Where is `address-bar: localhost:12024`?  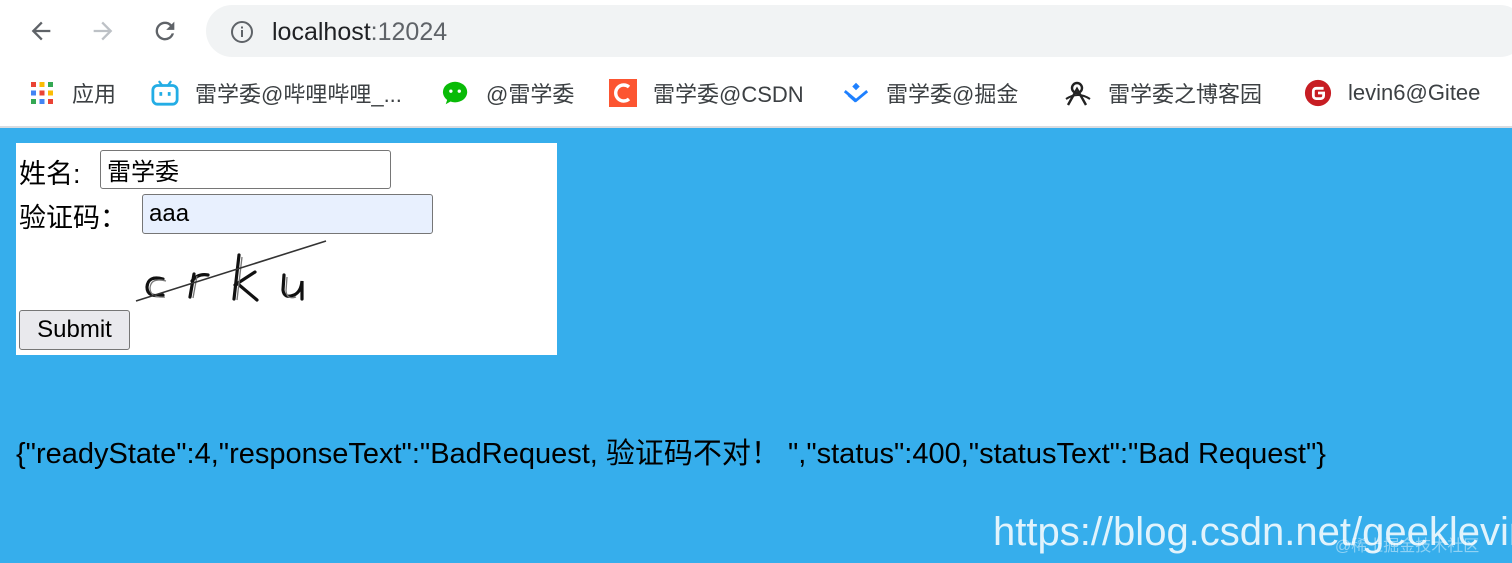
address-bar: localhost:12024 is located at coordinates (859, 31).